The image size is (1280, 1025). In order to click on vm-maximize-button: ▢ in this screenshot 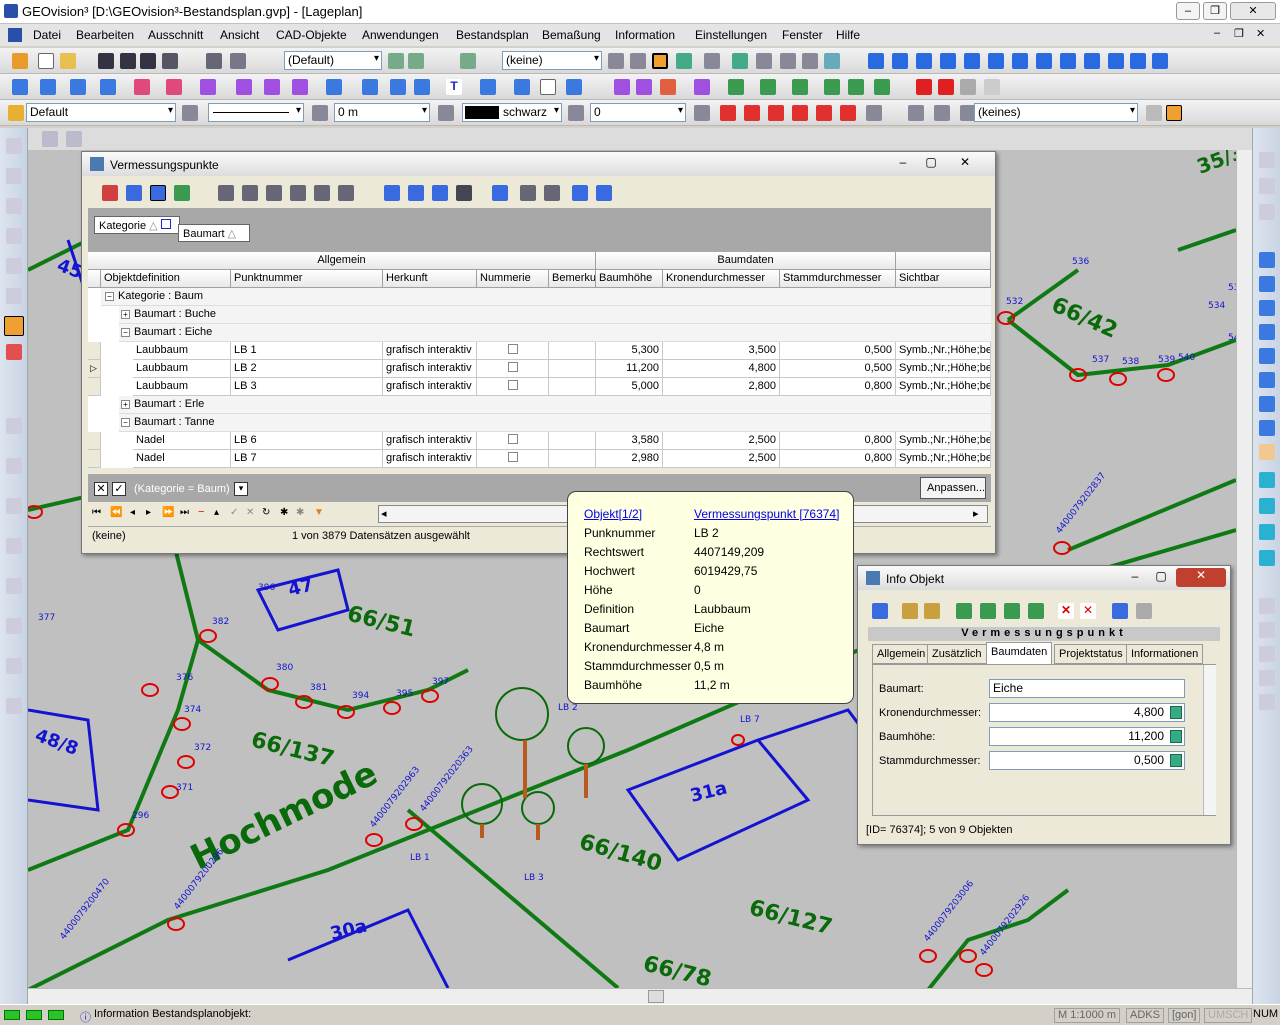, I will do `click(931, 163)`.